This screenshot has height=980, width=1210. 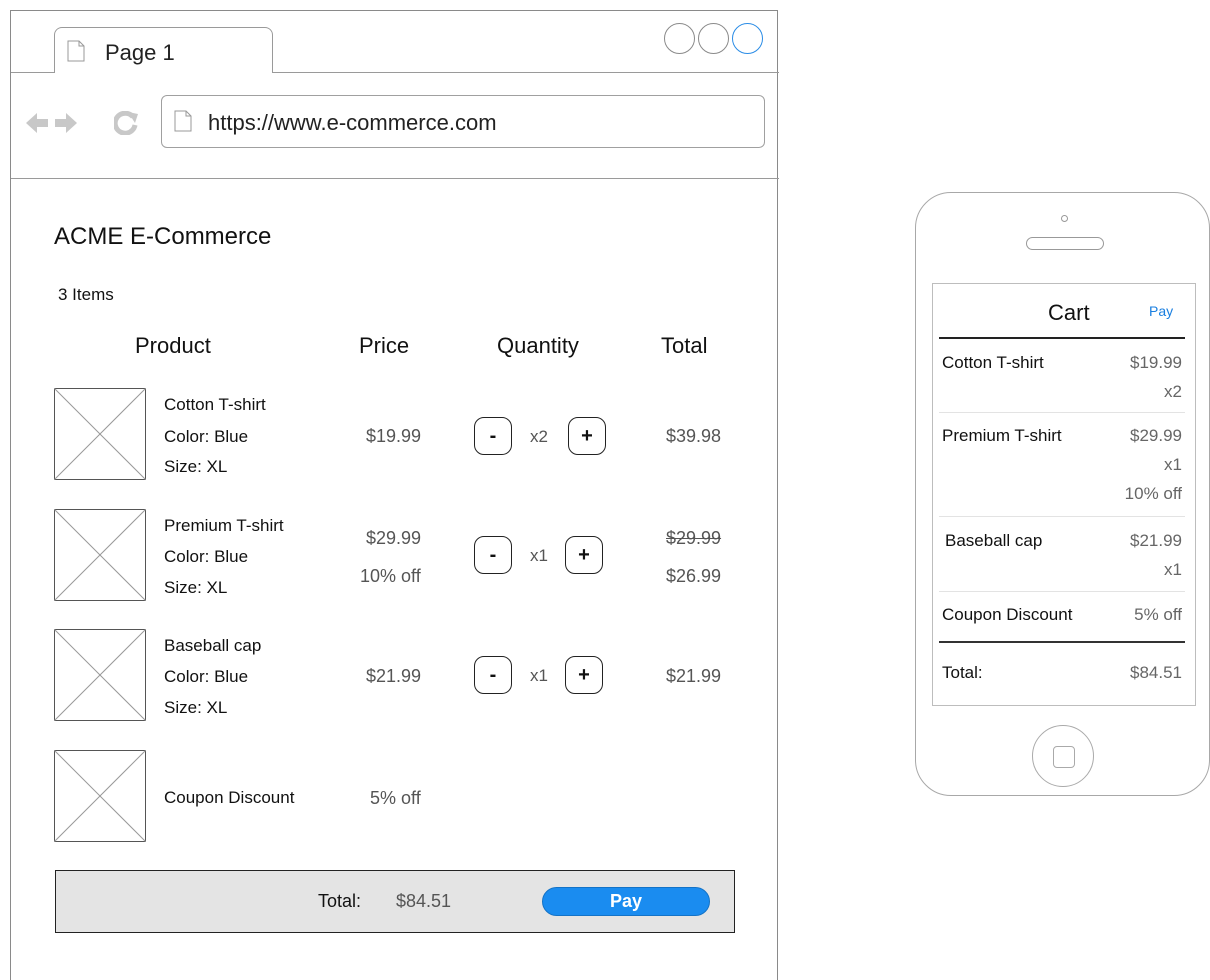 I want to click on tab-label: Page 1, so click(x=140, y=52).